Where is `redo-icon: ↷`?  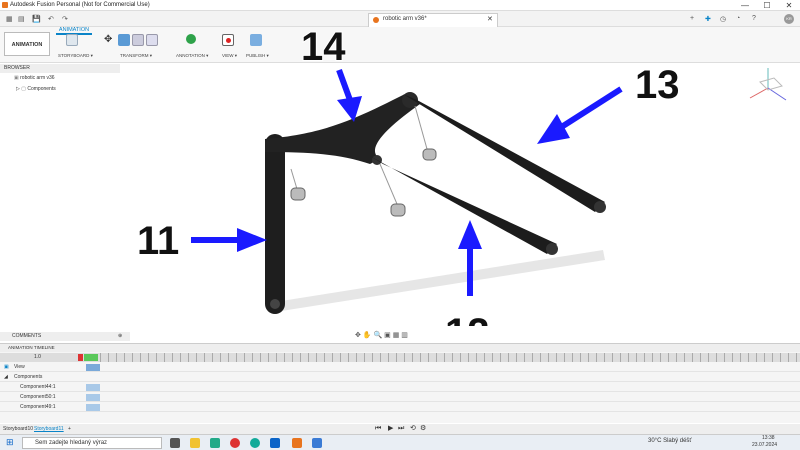 redo-icon: ↷ is located at coordinates (65, 19).